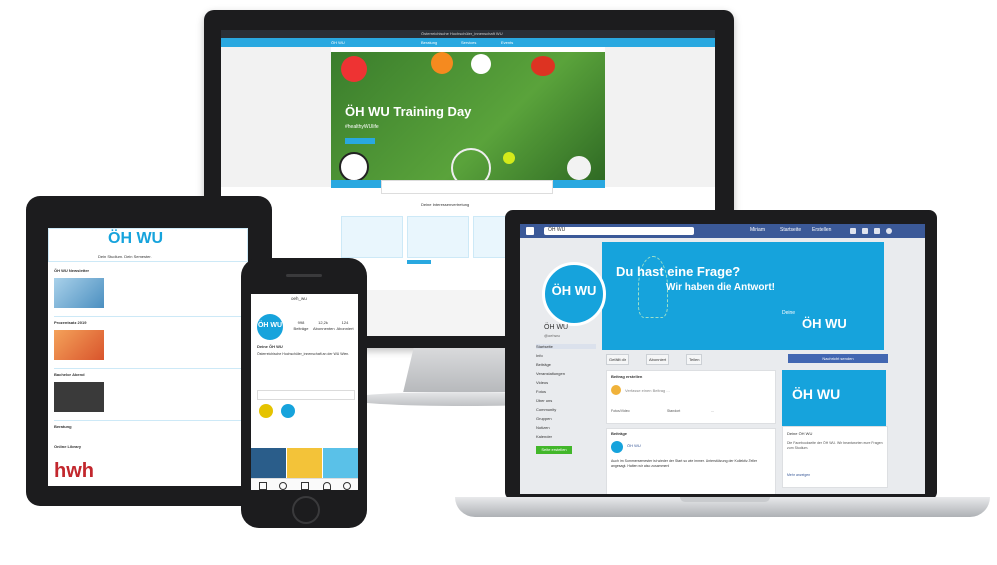 The height and width of the screenshot is (565, 997). I want to click on news-heading: Deine Interessenvertretung, so click(445, 204).